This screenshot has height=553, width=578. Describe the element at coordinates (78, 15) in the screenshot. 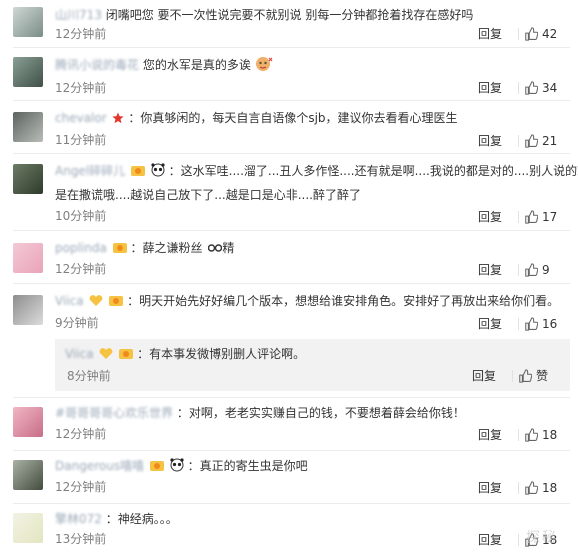

I see `username: 山川713` at that location.